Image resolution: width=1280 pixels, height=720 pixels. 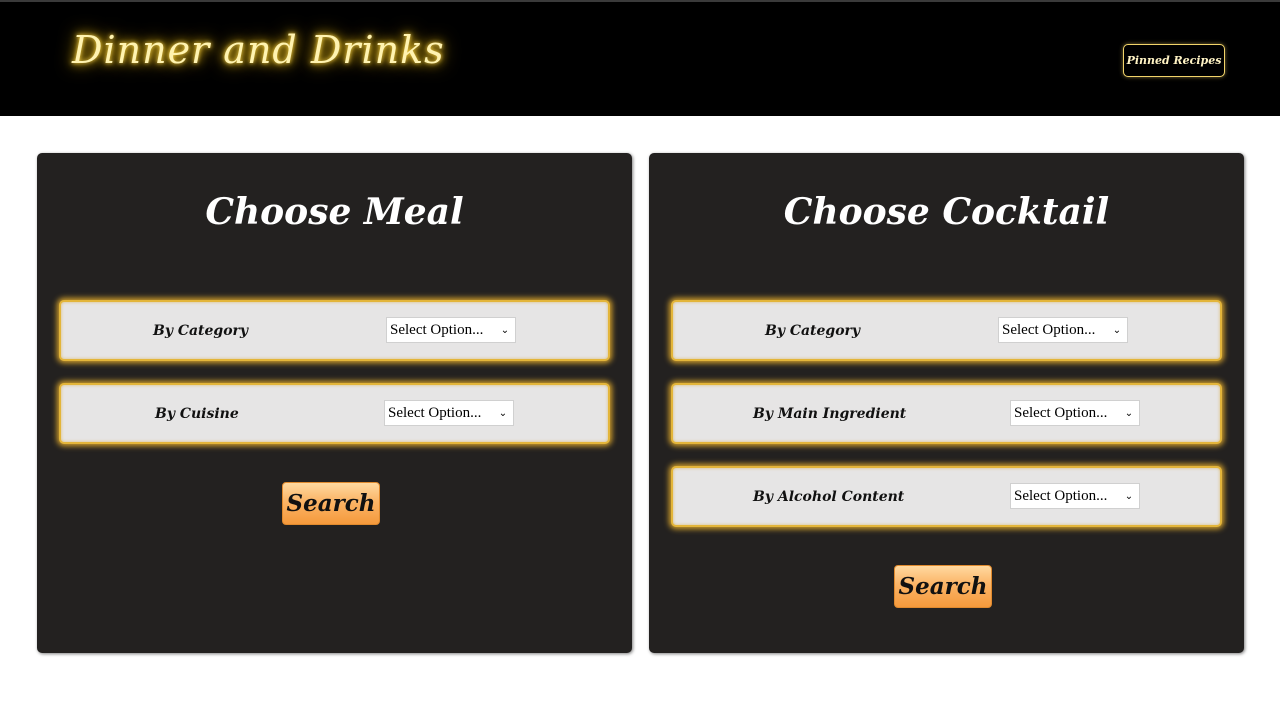 I want to click on cocktail-alcohol-select: Select Option... ⌄, so click(x=1075, y=496).